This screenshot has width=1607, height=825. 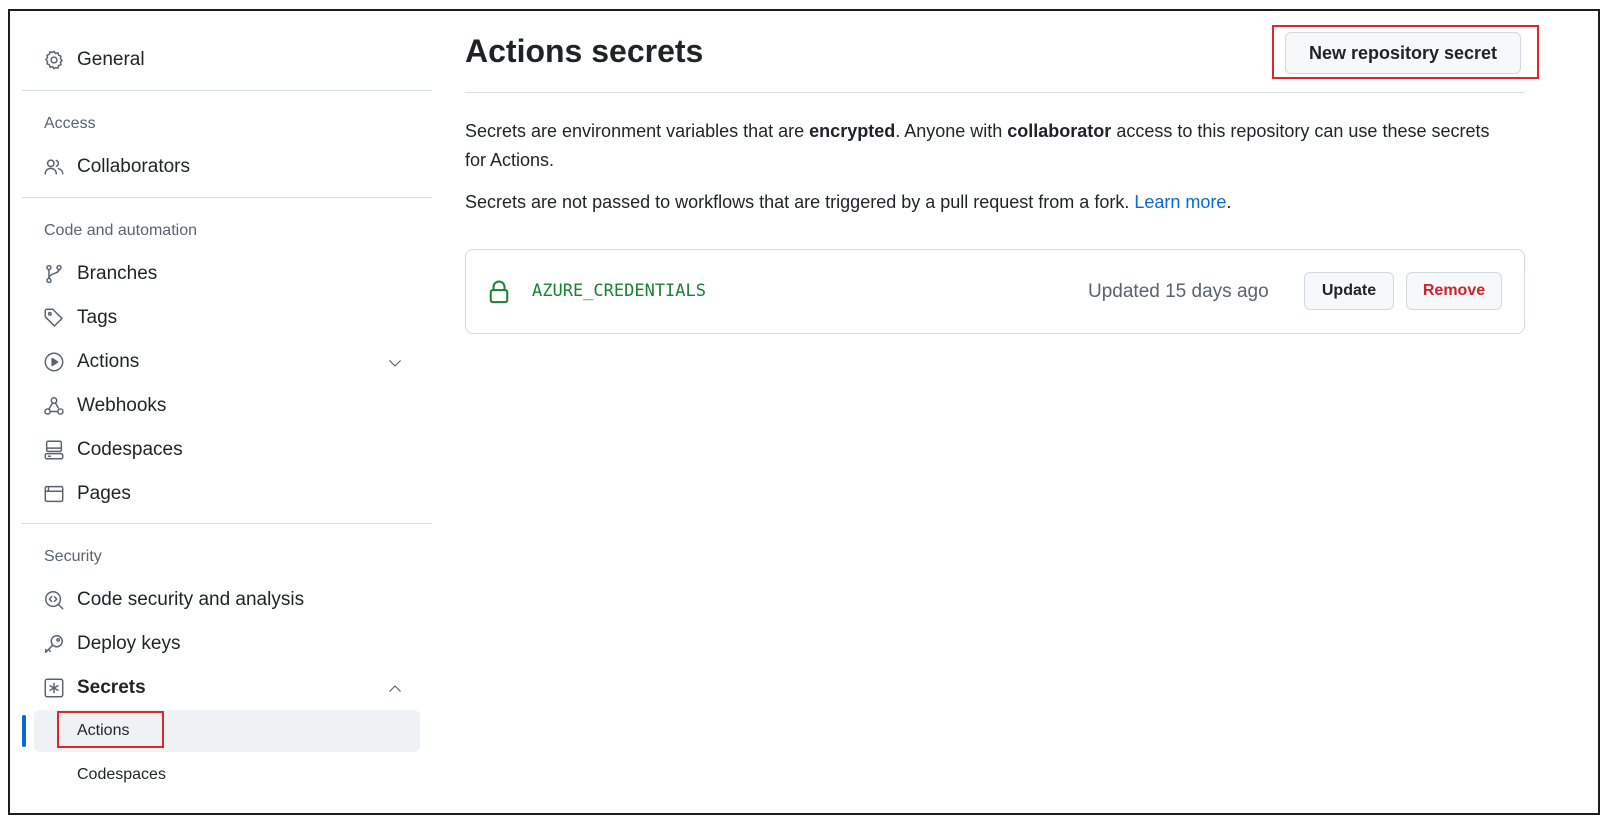 I want to click on sidebar-item-label: Branches, so click(x=117, y=273).